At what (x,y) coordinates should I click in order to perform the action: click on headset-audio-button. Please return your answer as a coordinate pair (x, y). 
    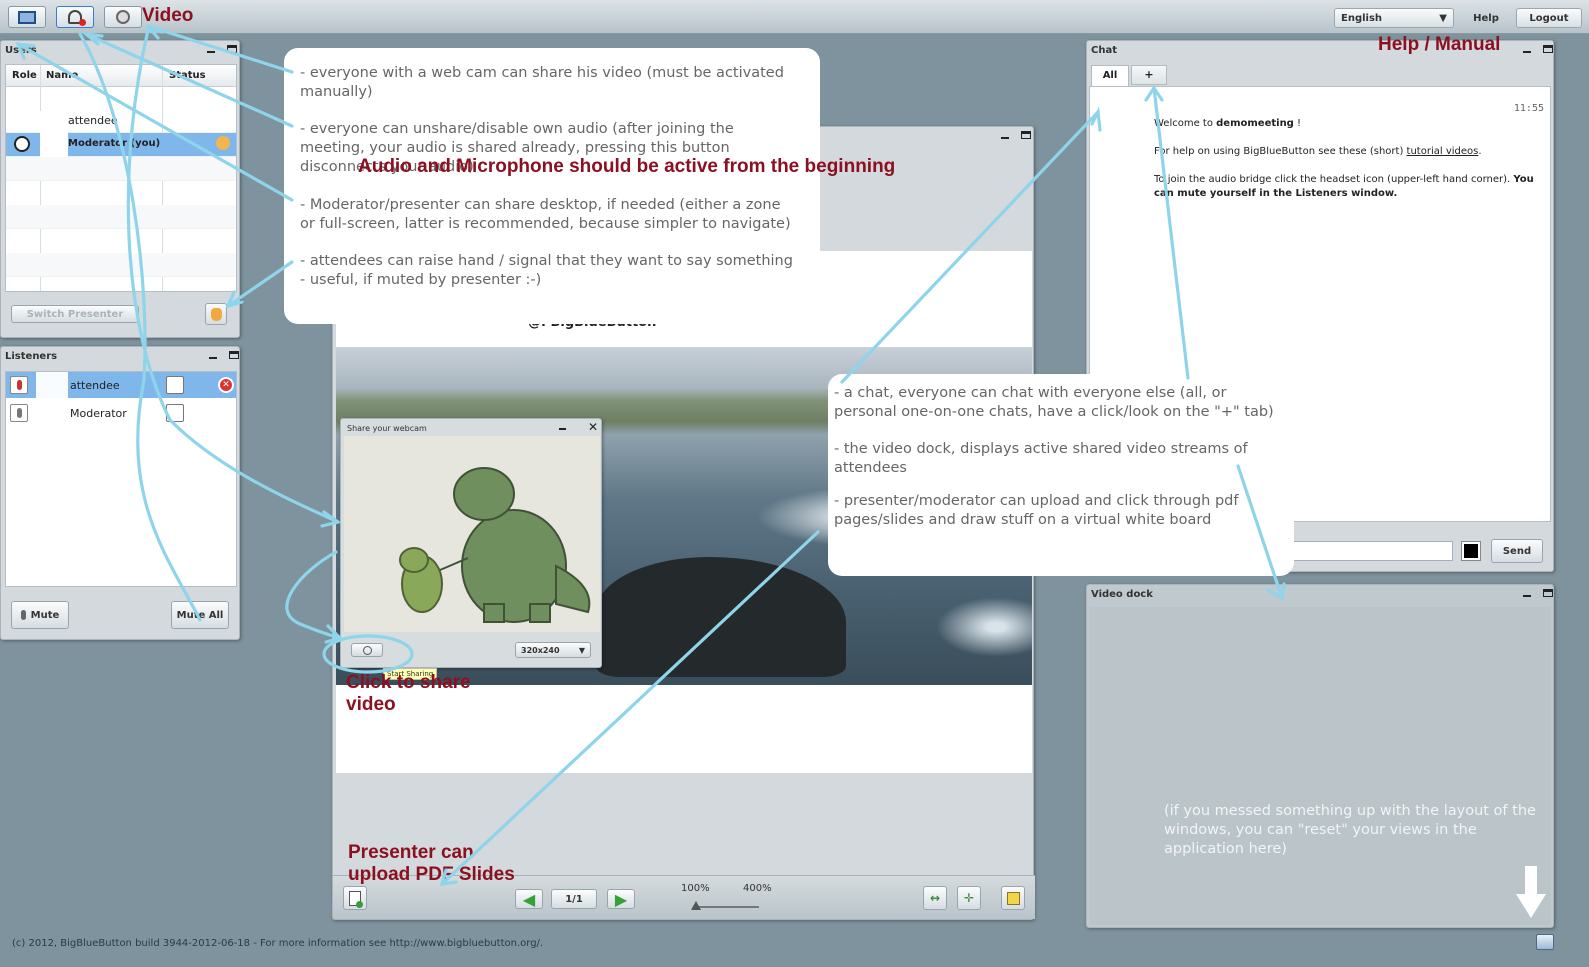
    Looking at the image, I should click on (75, 17).